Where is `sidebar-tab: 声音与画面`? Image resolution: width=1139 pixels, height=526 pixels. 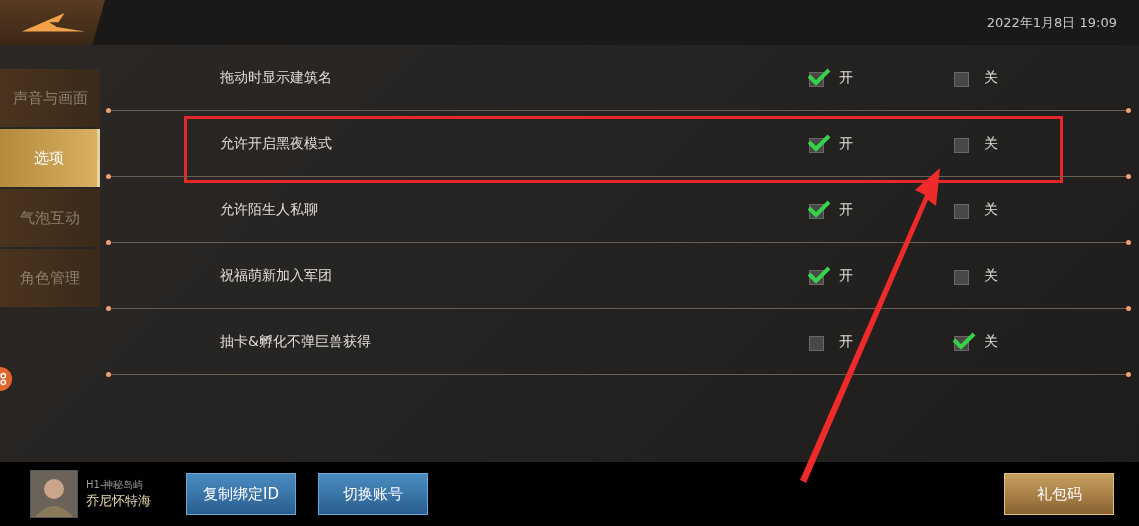 sidebar-tab: 声音与画面 is located at coordinates (50, 98).